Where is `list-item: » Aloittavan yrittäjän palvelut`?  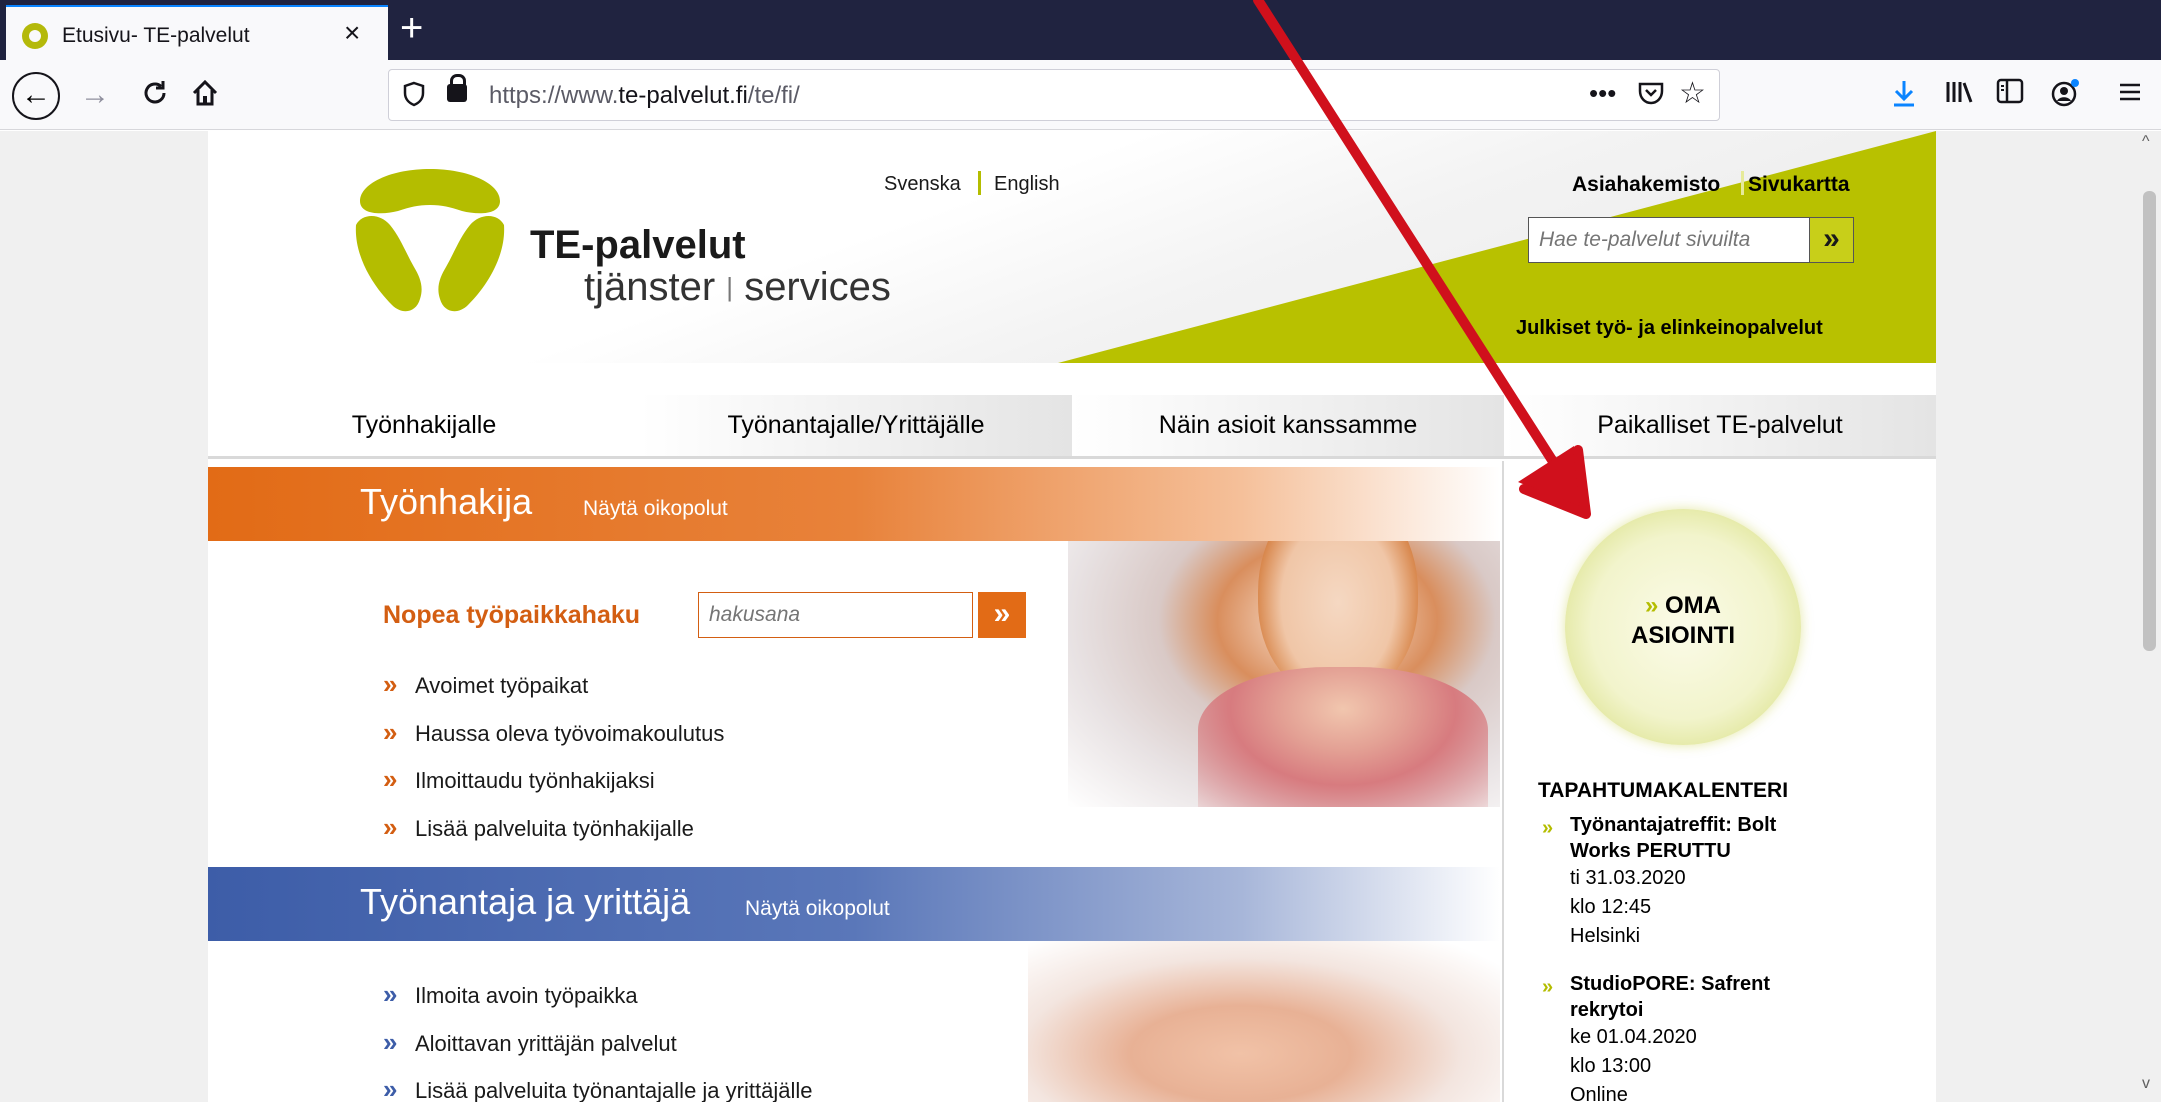
list-item: » Aloittavan yrittäjän palvelut is located at coordinates (597, 1049).